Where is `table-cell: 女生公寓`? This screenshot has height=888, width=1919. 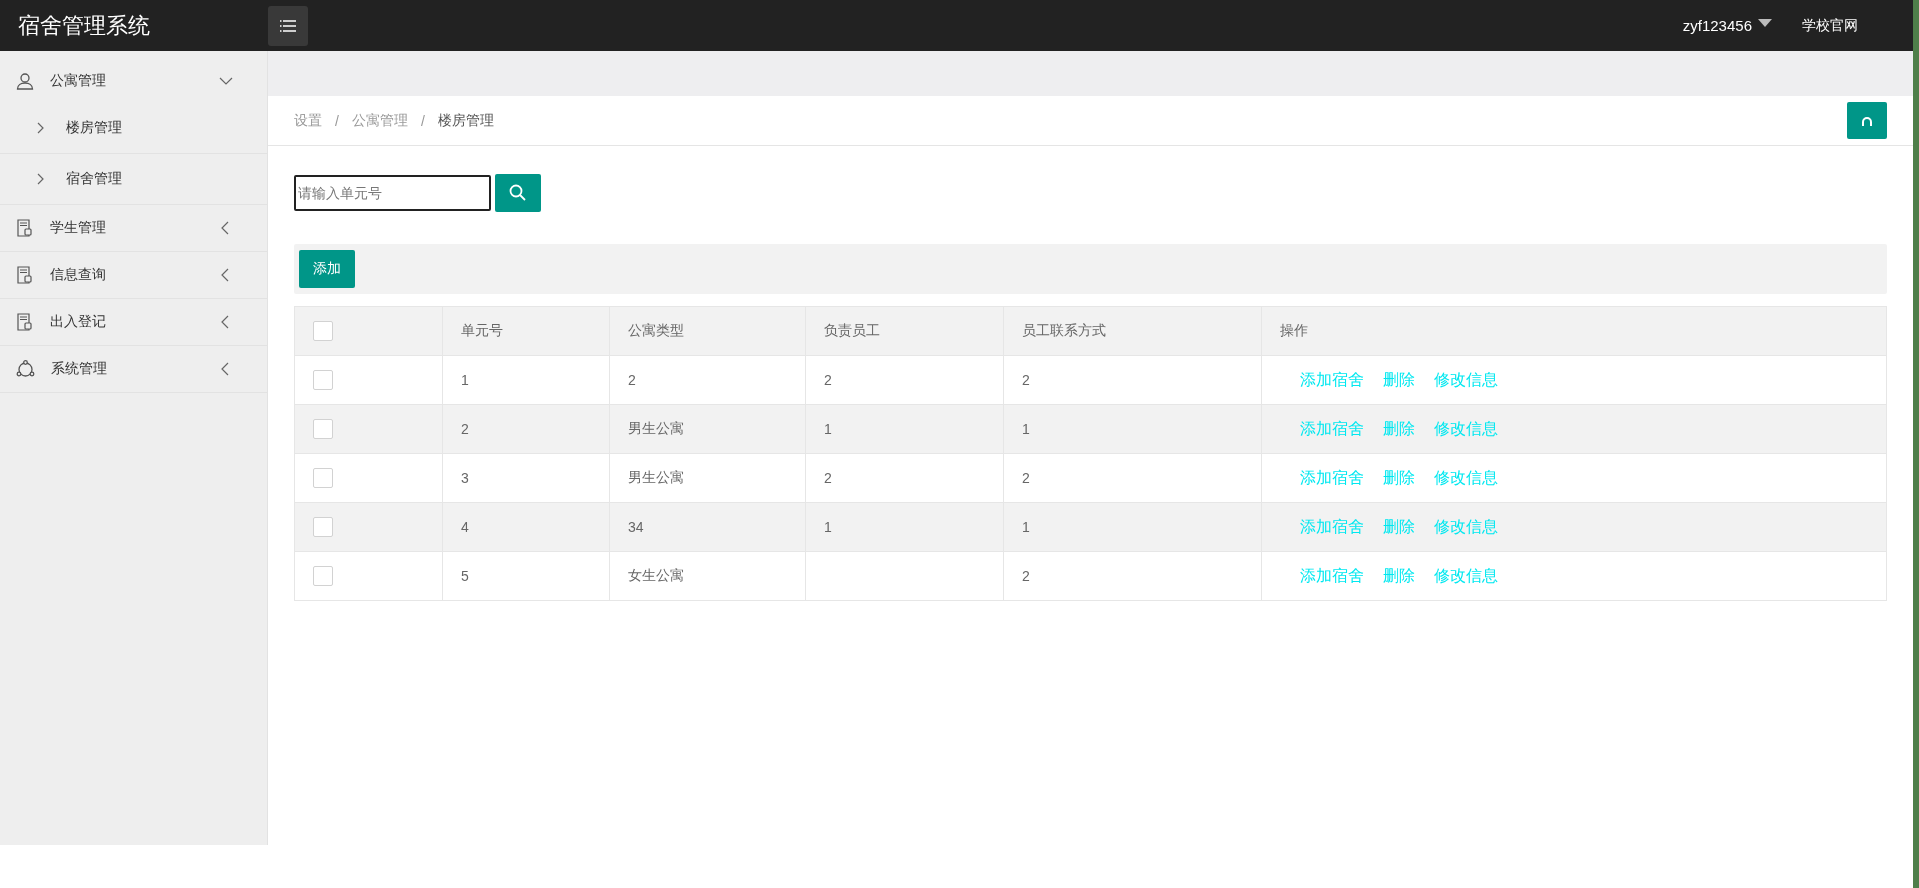 table-cell: 女生公寓 is located at coordinates (707, 576).